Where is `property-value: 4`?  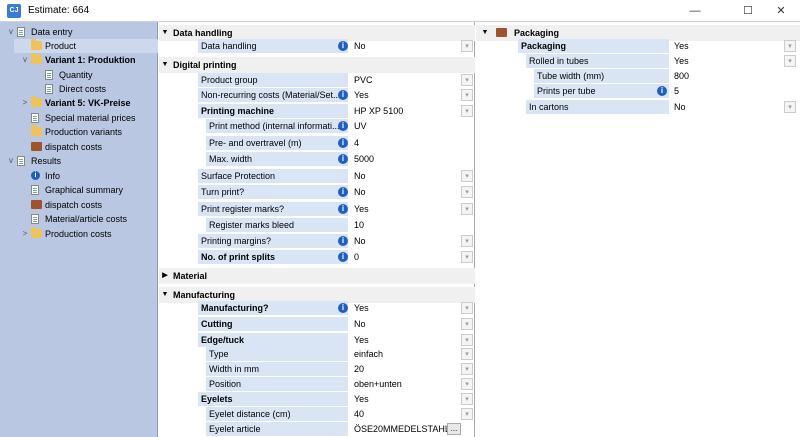 property-value: 4 is located at coordinates (412, 143).